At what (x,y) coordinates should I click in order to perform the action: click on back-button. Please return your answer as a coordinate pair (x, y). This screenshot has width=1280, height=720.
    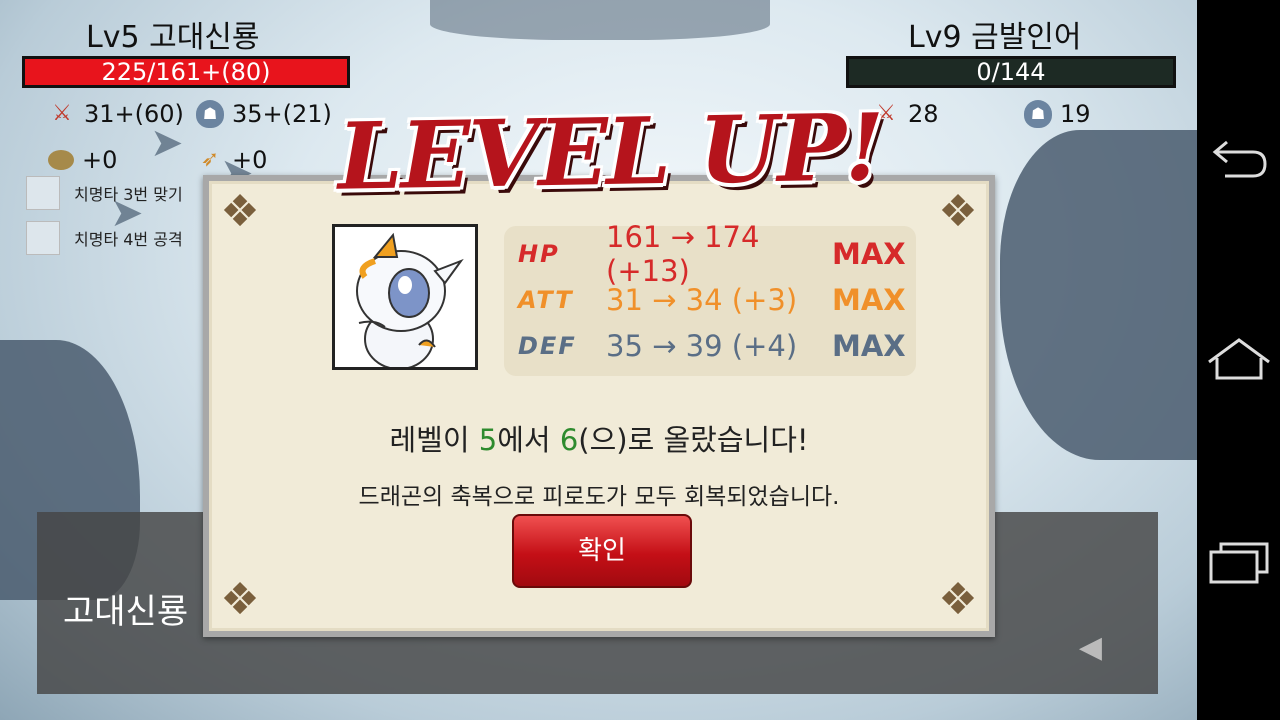
    Looking at the image, I should click on (1238, 158).